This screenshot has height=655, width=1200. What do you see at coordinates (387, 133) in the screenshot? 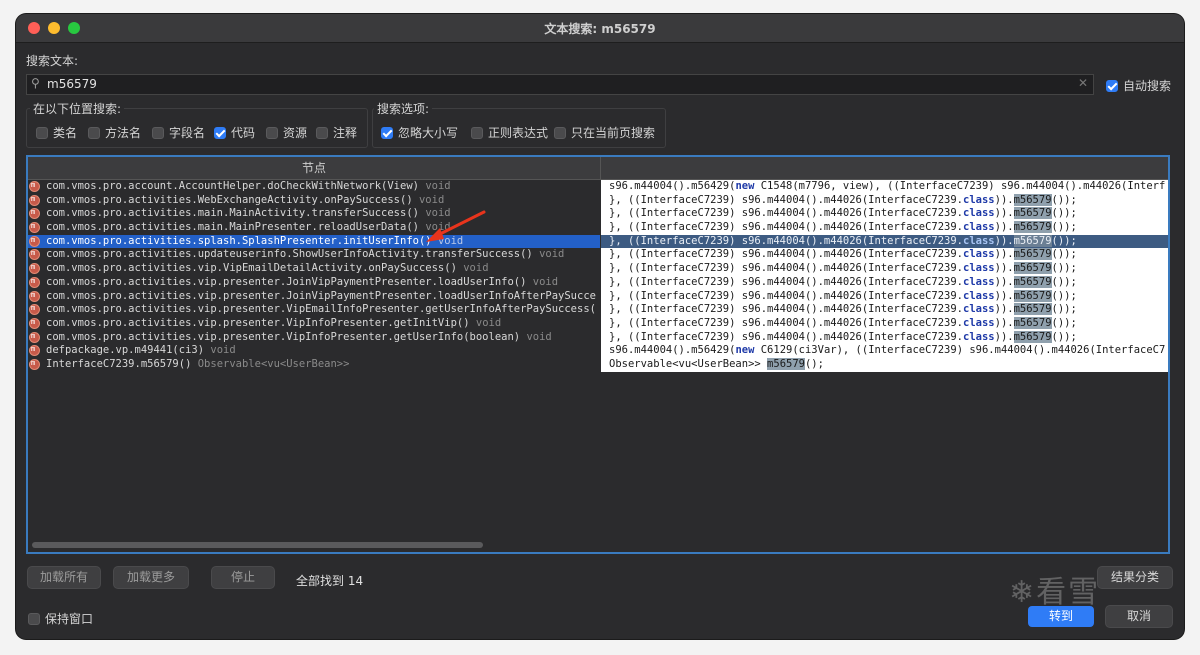
I see `ignore-case-checkbox` at bounding box center [387, 133].